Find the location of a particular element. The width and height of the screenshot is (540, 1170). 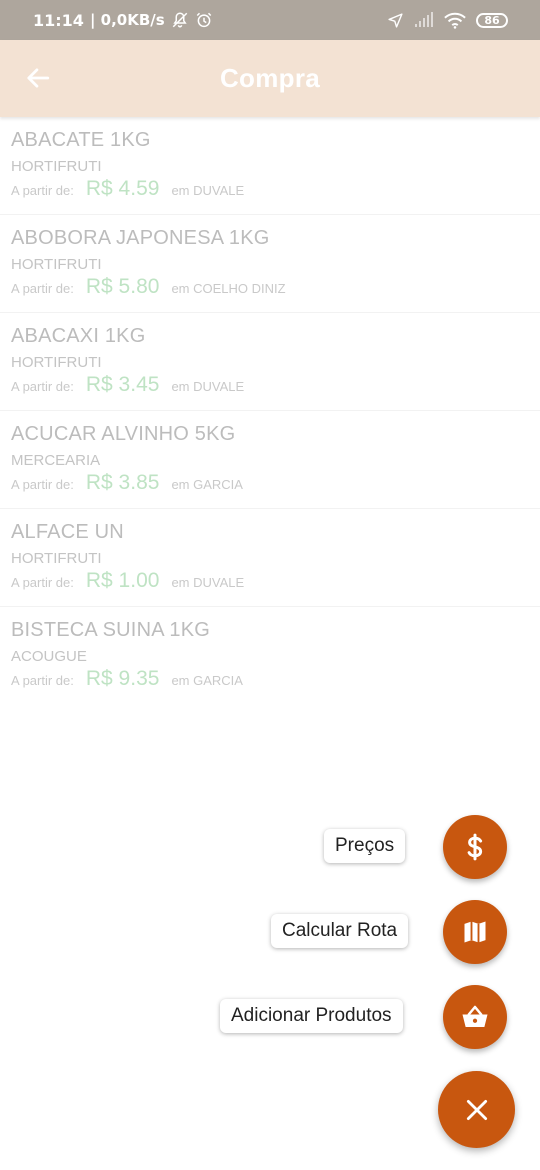

app-bar: Compra is located at coordinates (270, 78).